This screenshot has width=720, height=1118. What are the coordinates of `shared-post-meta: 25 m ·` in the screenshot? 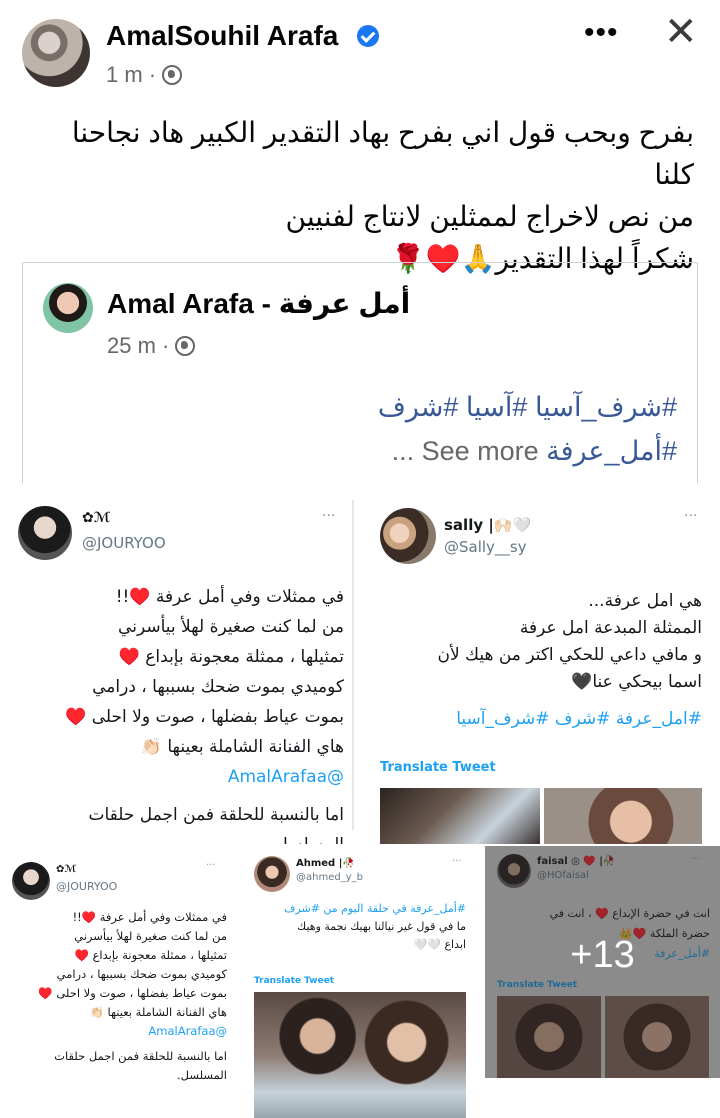 It's located at (151, 346).